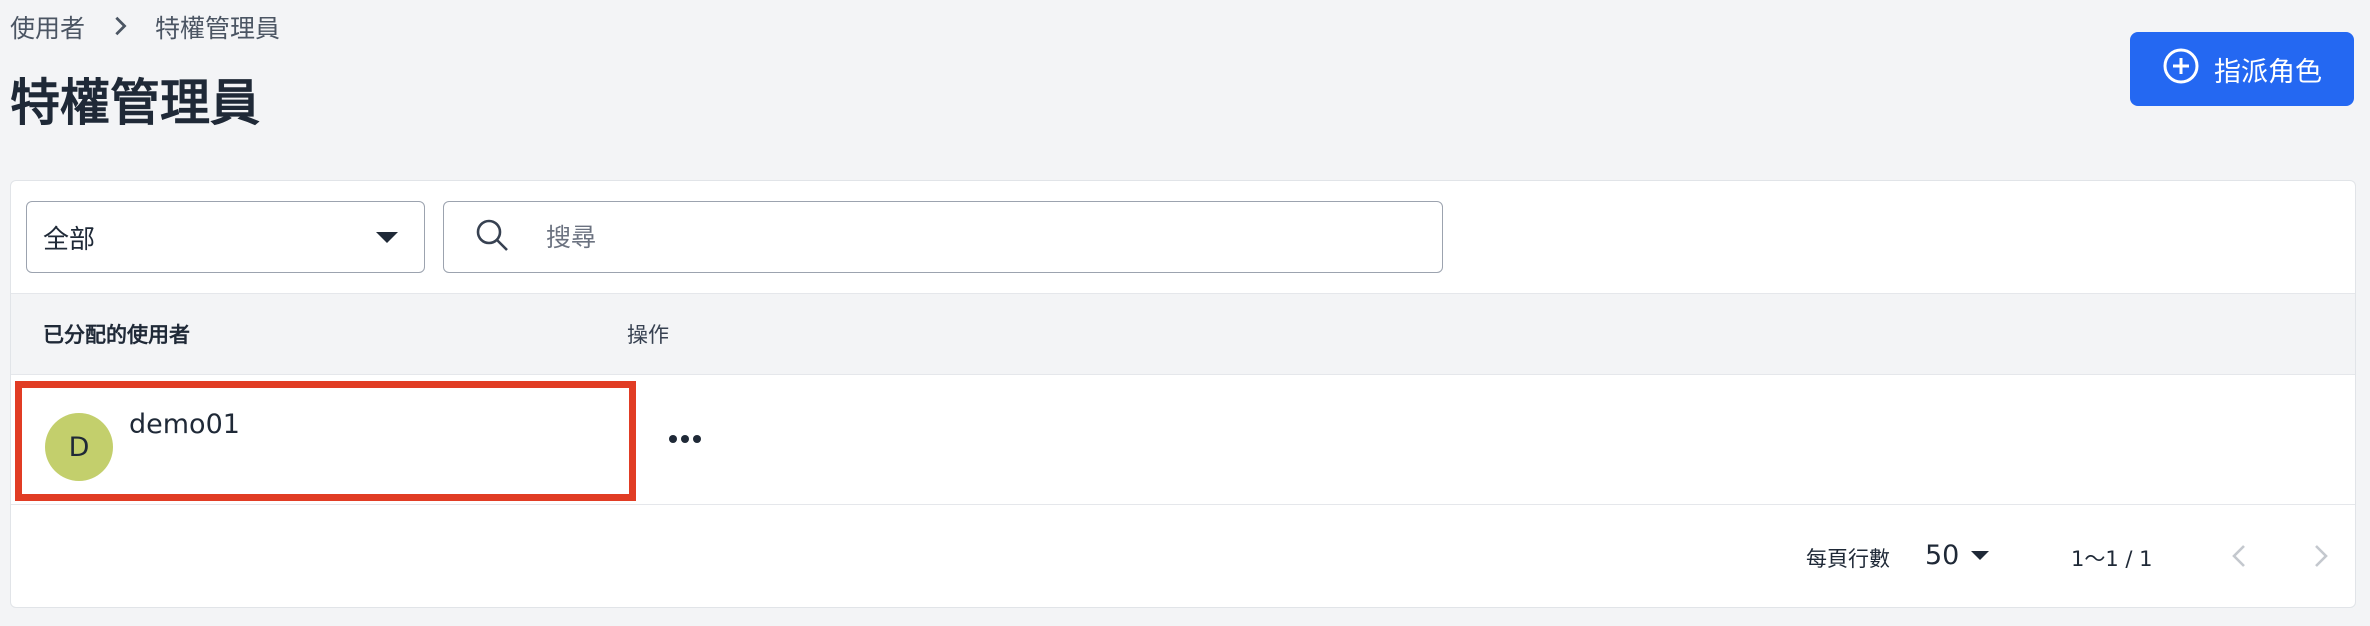 Image resolution: width=2370 pixels, height=626 pixels. Describe the element at coordinates (1183, 334) in the screenshot. I see `table-header: 已分配的使用者 操作` at that location.